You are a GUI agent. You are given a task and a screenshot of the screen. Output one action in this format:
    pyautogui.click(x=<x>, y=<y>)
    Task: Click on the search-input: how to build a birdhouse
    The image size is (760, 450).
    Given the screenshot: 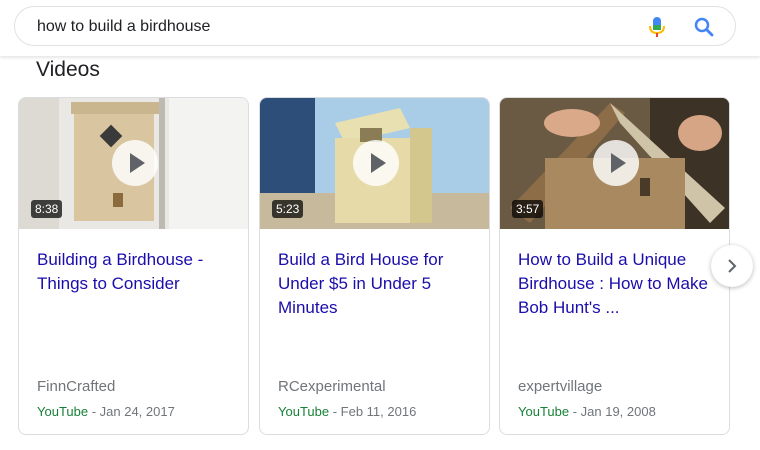 What is the action you would take?
    pyautogui.click(x=375, y=26)
    